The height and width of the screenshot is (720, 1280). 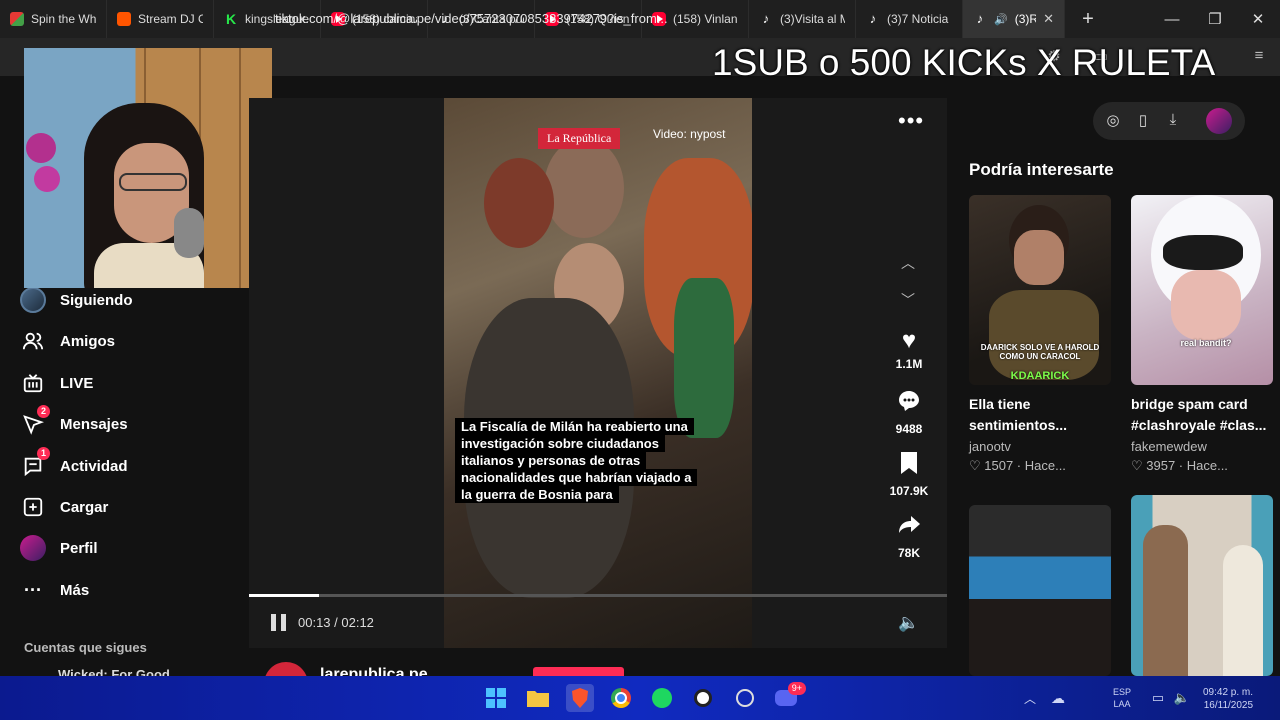 I want to click on tray-chevron-icon: ︿, so click(x=1030, y=698).